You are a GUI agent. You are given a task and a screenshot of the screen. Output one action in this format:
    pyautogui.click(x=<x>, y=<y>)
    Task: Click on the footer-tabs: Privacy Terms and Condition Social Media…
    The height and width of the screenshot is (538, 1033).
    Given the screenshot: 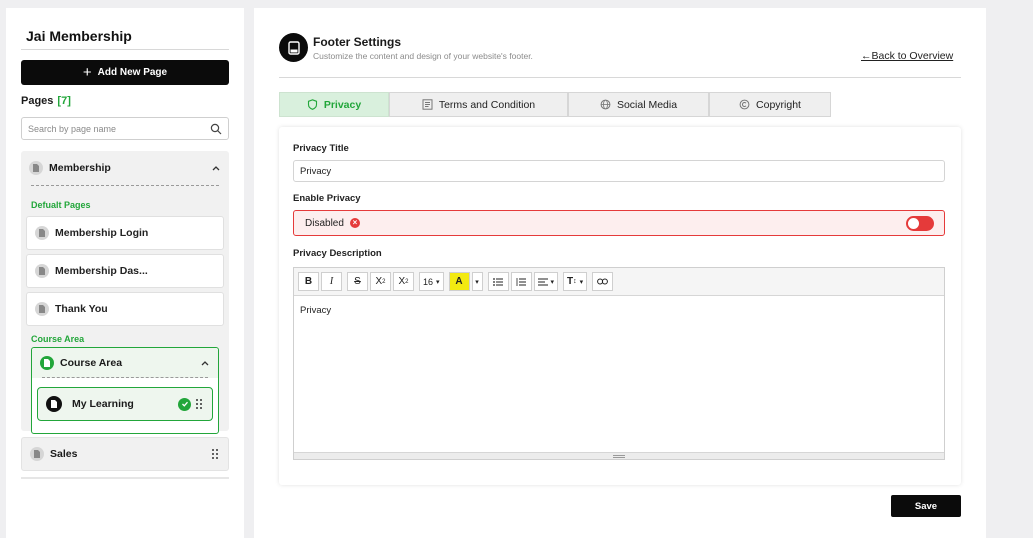 What is the action you would take?
    pyautogui.click(x=555, y=104)
    